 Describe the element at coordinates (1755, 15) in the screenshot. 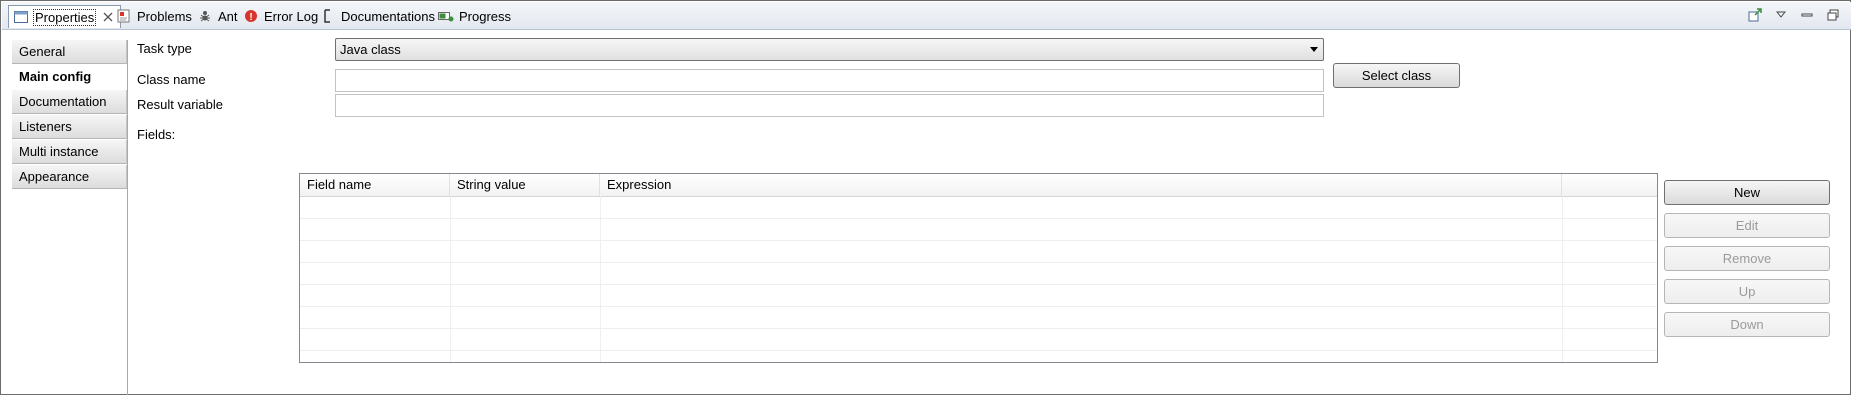

I see `pin-icon` at that location.